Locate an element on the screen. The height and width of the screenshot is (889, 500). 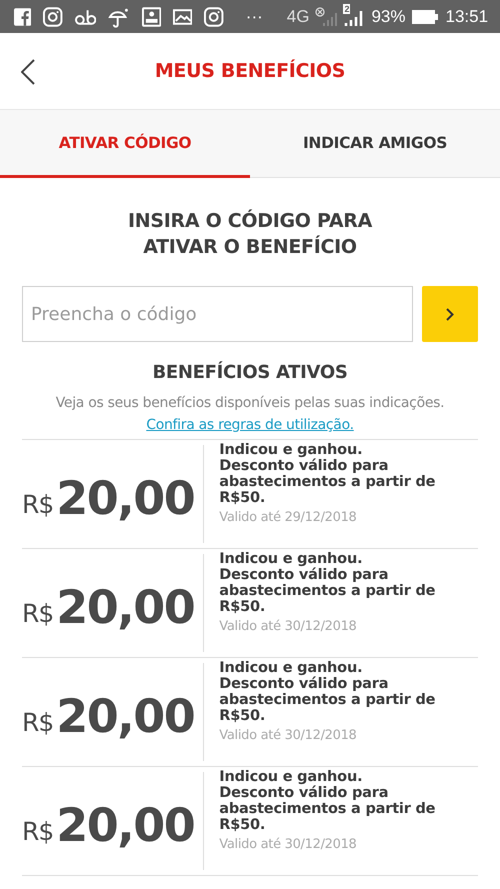
image-icon is located at coordinates (182, 16).